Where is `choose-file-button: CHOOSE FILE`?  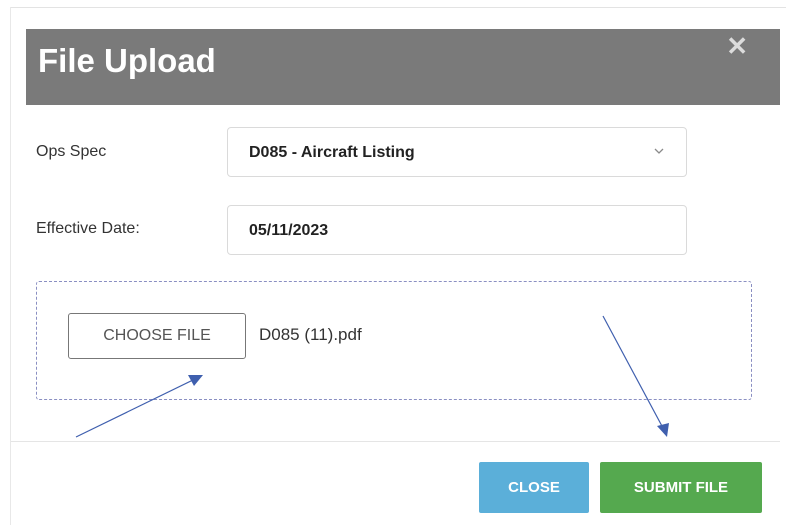 choose-file-button: CHOOSE FILE is located at coordinates (157, 336).